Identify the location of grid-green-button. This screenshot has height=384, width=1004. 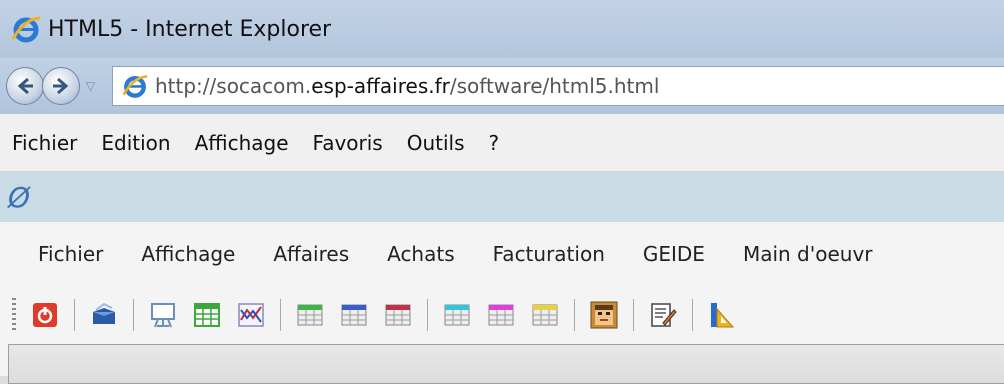
(310, 315).